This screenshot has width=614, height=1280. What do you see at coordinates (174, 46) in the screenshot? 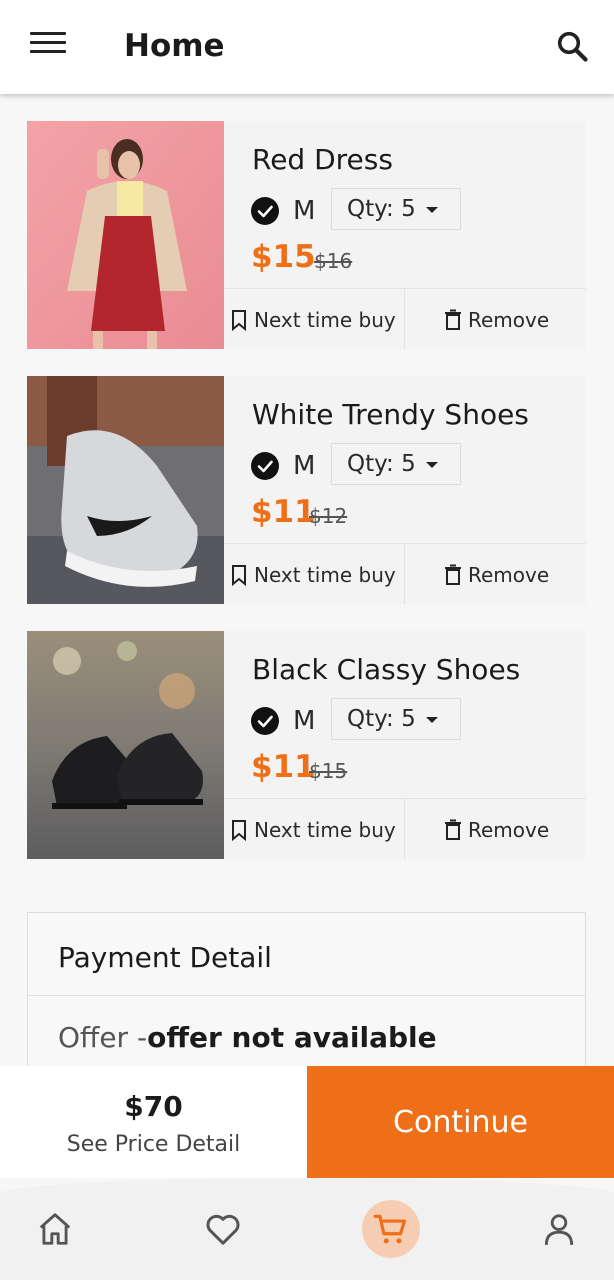
I see `page-title: Home` at bounding box center [174, 46].